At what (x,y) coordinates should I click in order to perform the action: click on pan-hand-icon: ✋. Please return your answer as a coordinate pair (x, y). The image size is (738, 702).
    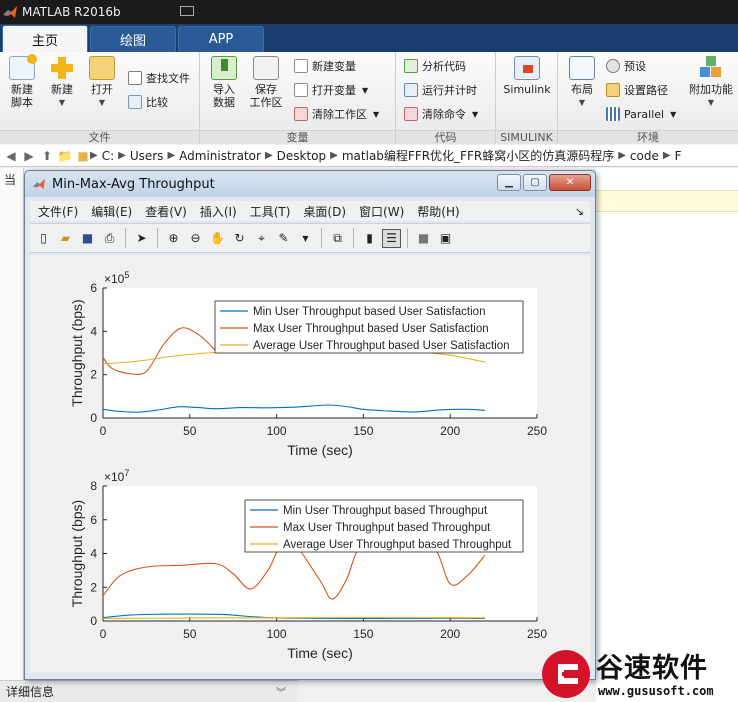
    Looking at the image, I should click on (217, 238).